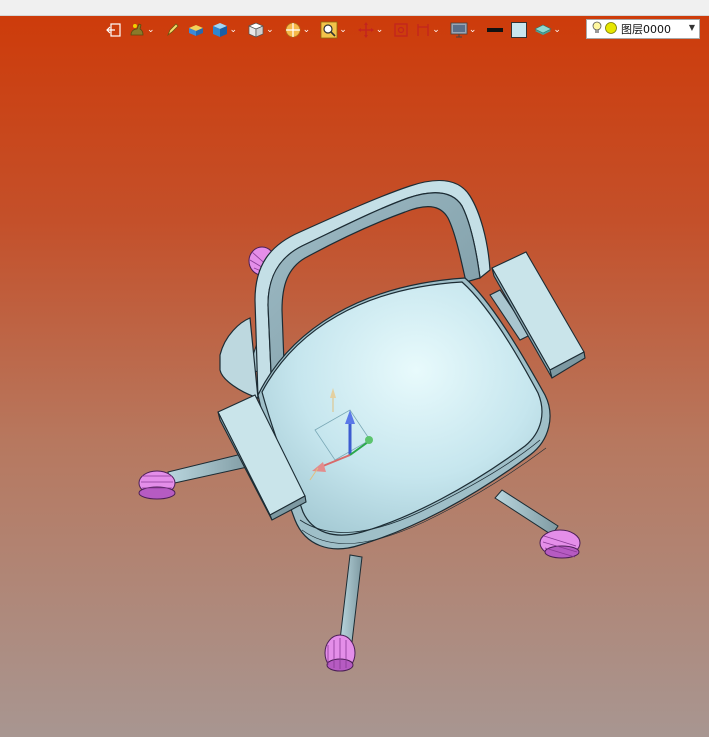 Image resolution: width=709 pixels, height=737 pixels. I want to click on caster-left, so click(157, 485).